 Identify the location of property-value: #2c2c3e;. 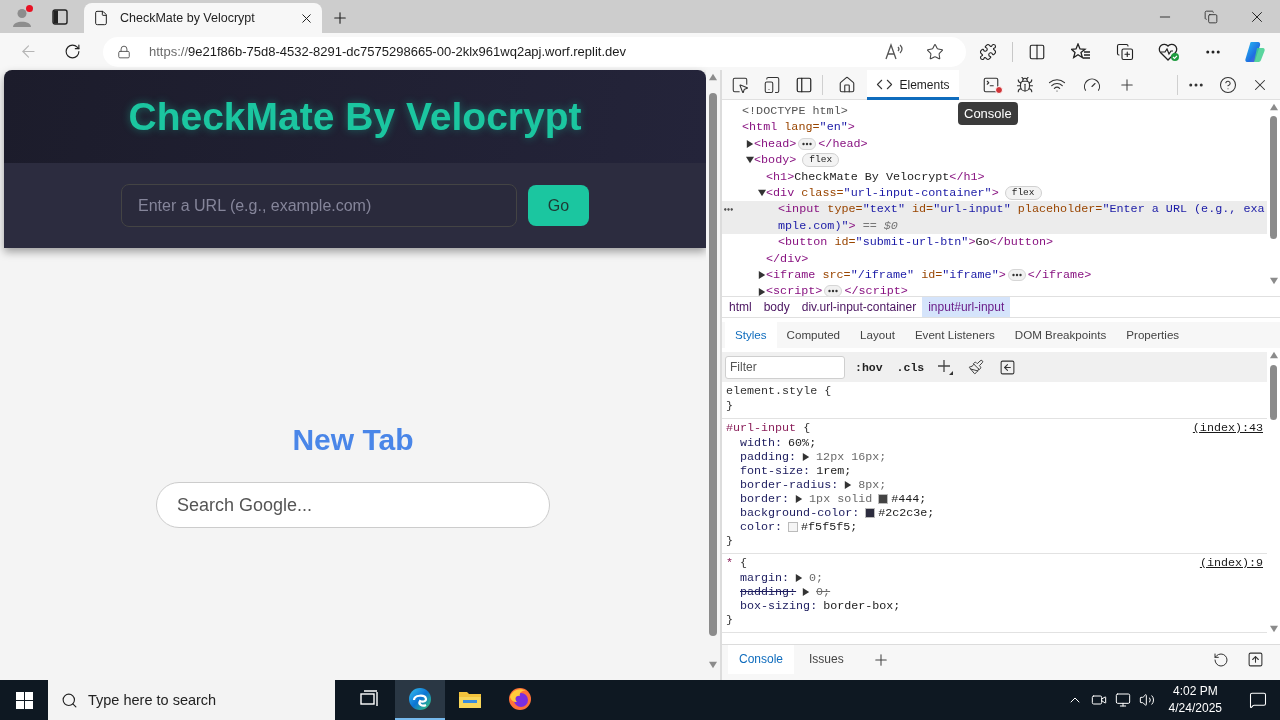
(906, 513).